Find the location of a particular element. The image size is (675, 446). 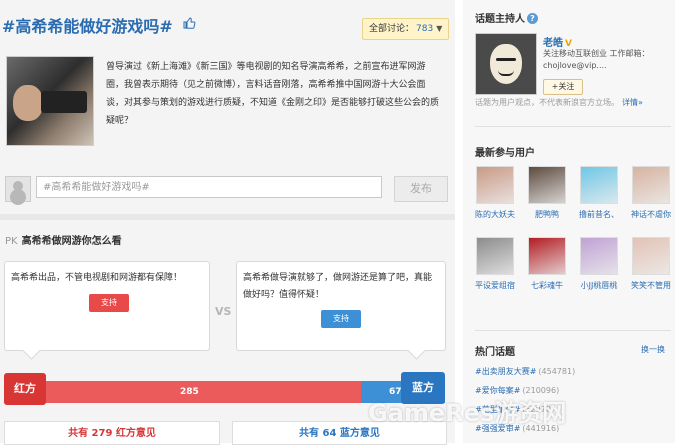

follow-button: +关注 is located at coordinates (563, 87).